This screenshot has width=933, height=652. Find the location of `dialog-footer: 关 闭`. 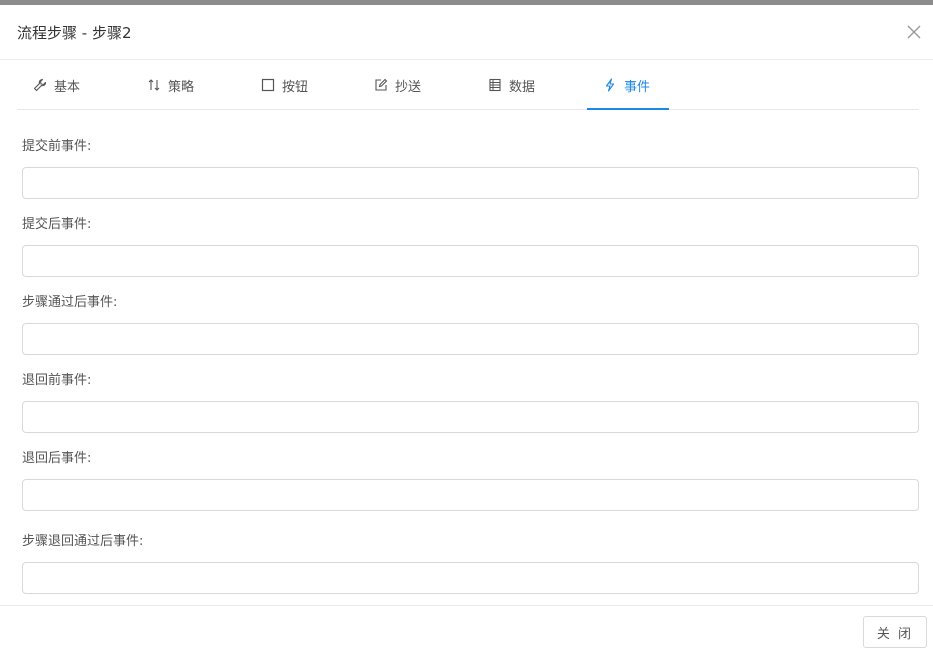

dialog-footer: 关 闭 is located at coordinates (466, 628).